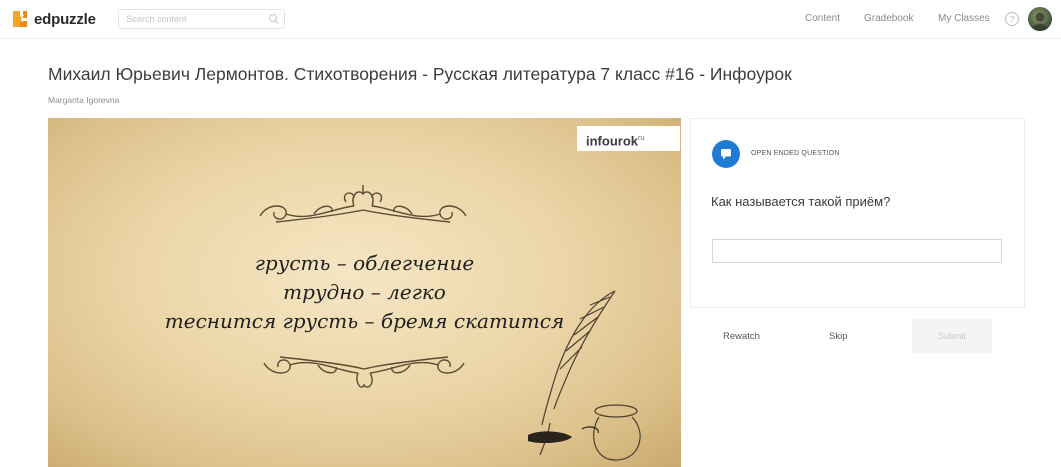 The height and width of the screenshot is (467, 1061). Describe the element at coordinates (888, 18) in the screenshot. I see `nav-gradebook-link: Gradebook` at that location.